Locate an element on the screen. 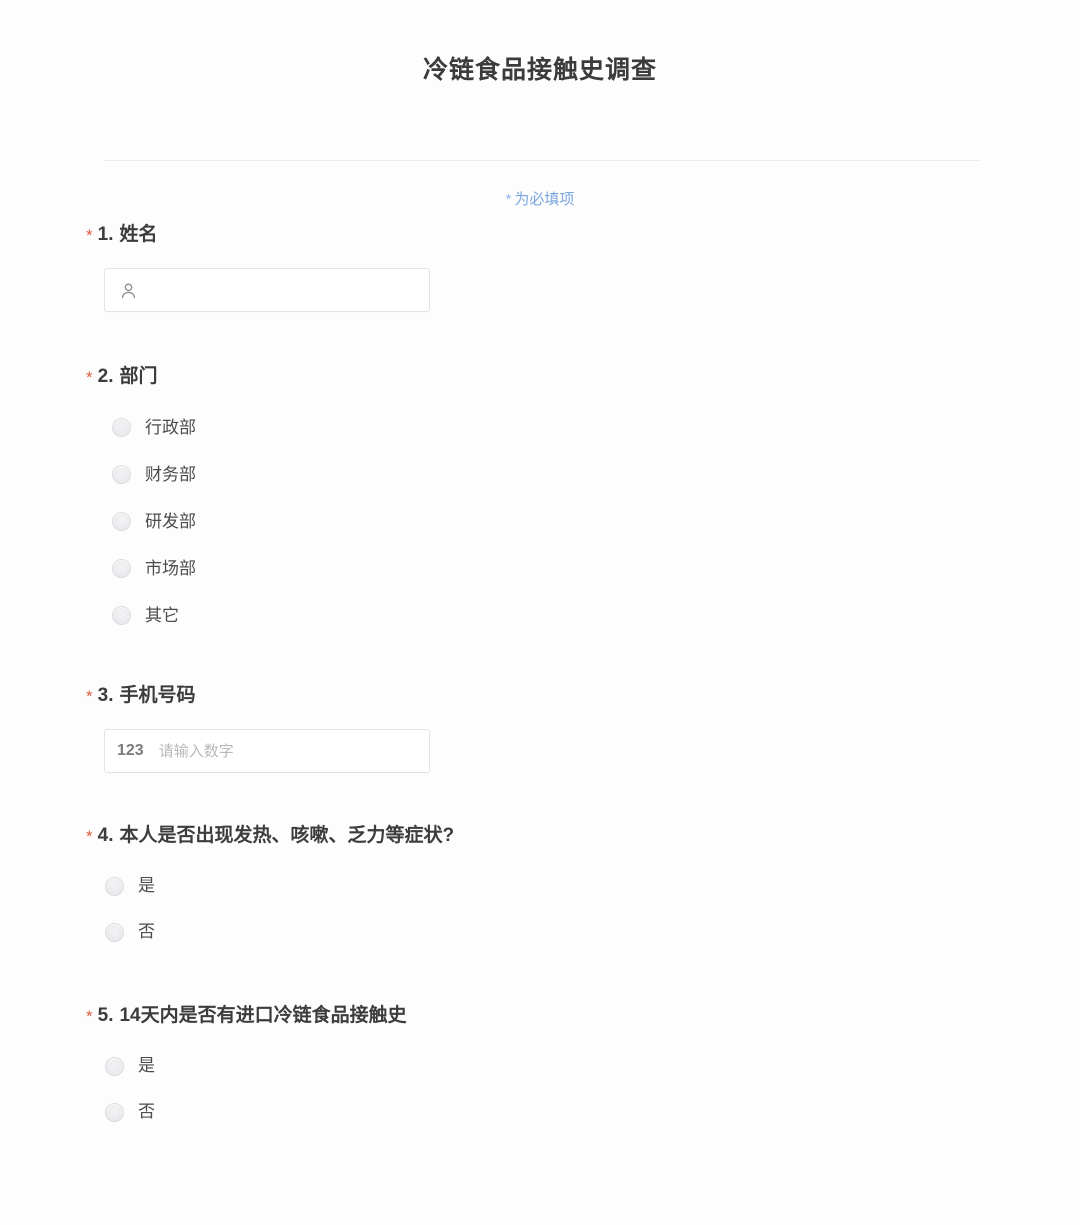 The image size is (1080, 1225). question-4-label: 本人是否出现发热、咳嗽、乏力等症状? is located at coordinates (287, 835).